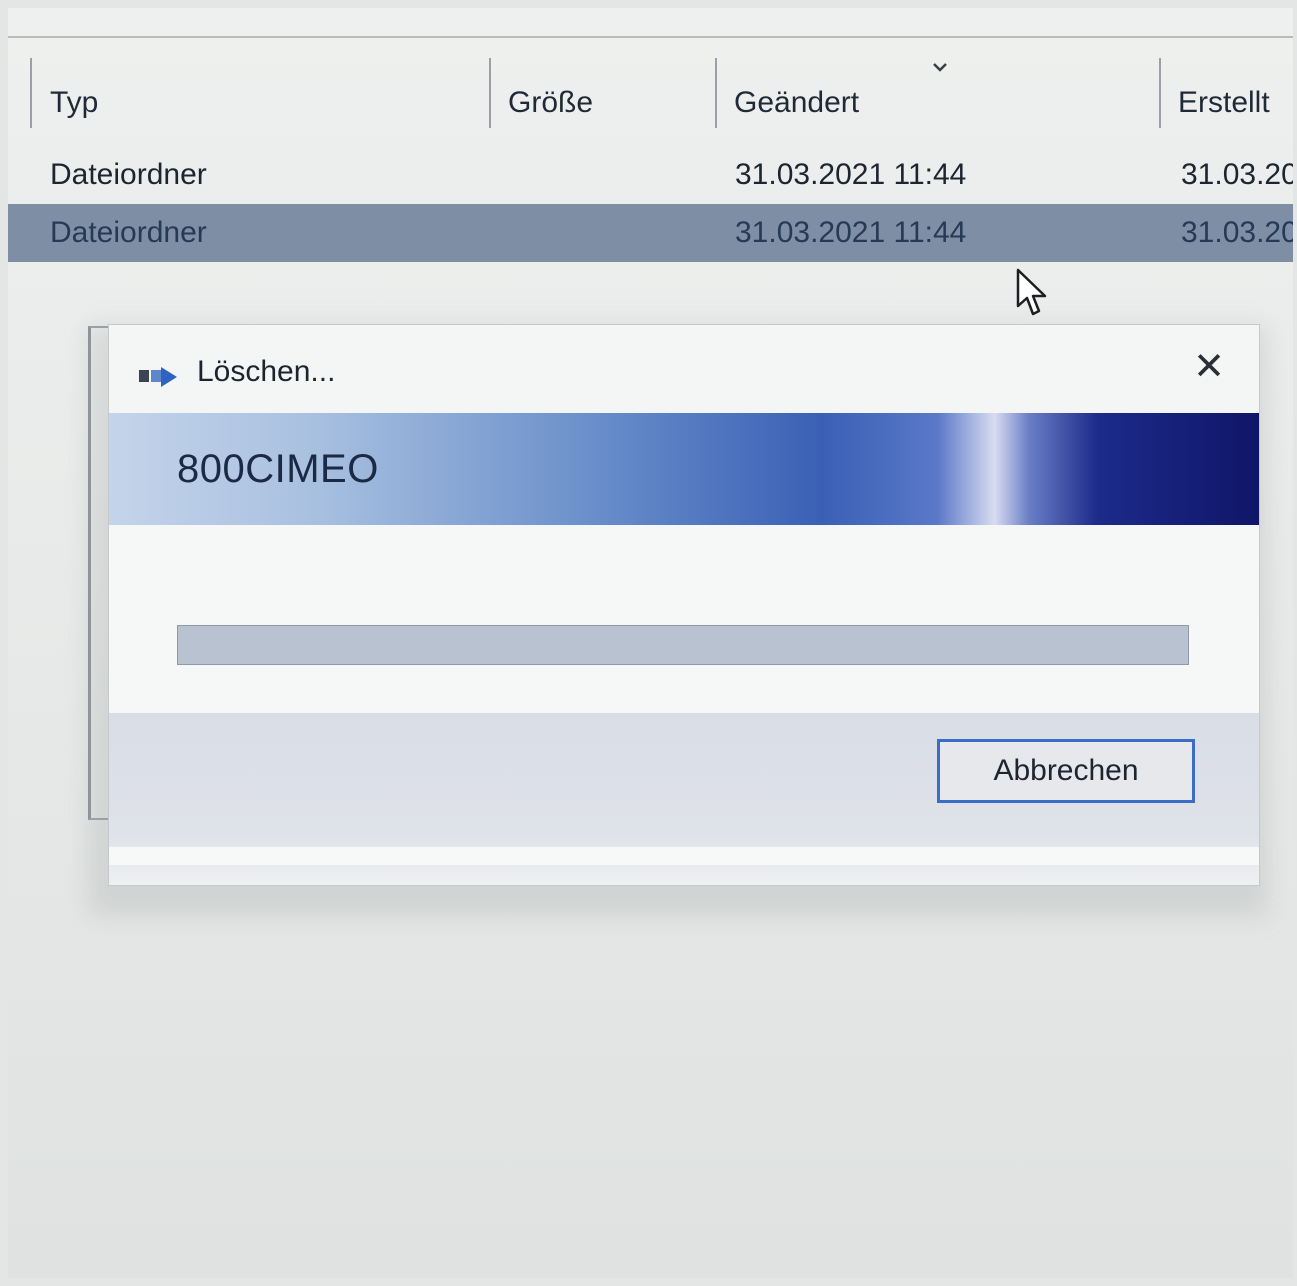 This screenshot has width=1297, height=1286. What do you see at coordinates (650, 37) in the screenshot?
I see `toolbar-divider` at bounding box center [650, 37].